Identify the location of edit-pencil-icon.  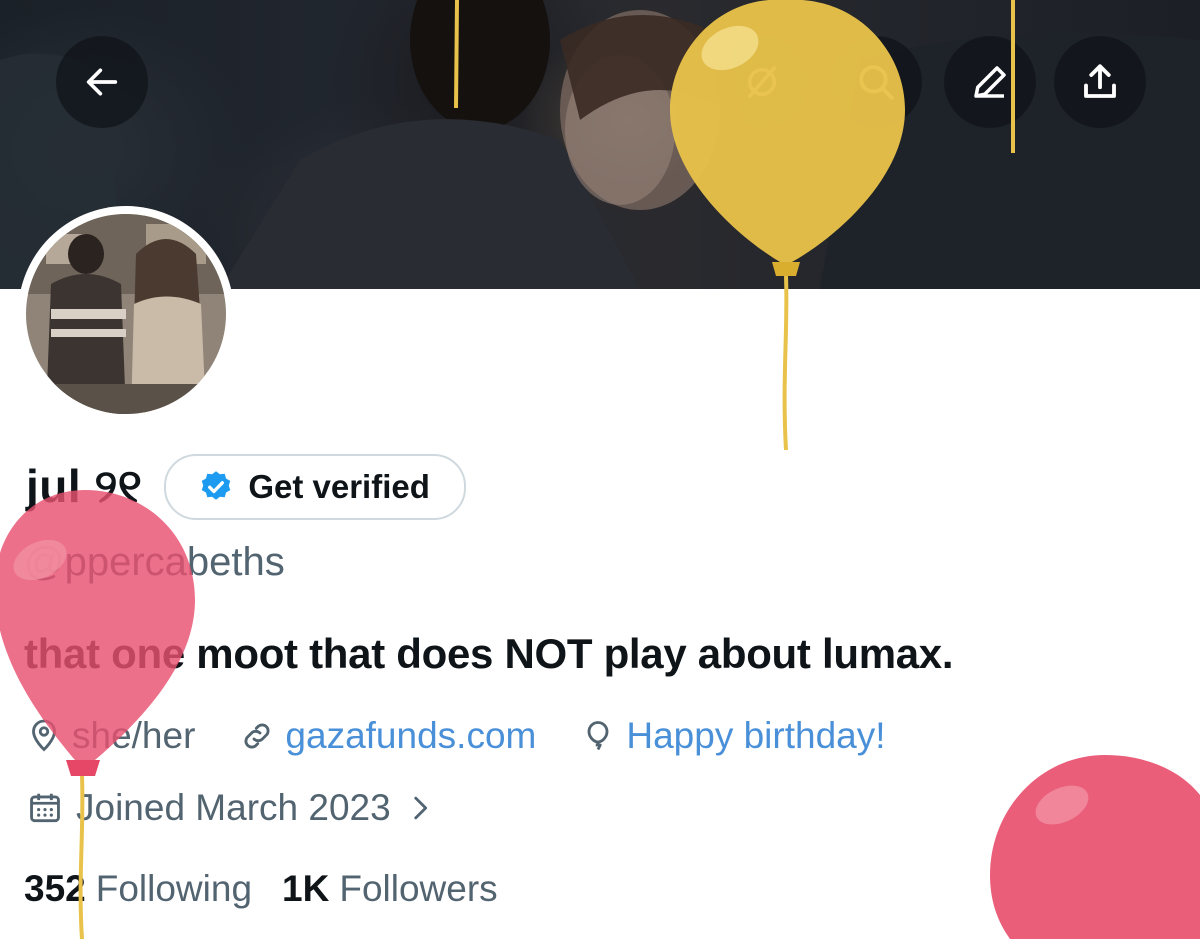
(990, 82).